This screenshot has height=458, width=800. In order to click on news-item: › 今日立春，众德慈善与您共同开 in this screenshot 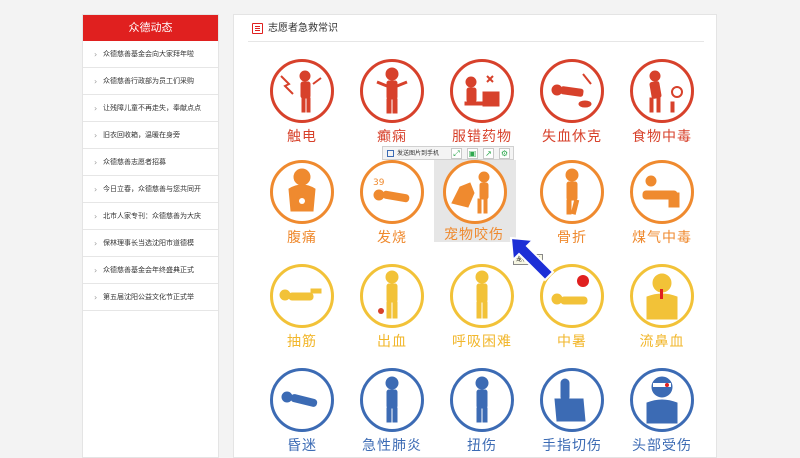, I will do `click(150, 189)`.